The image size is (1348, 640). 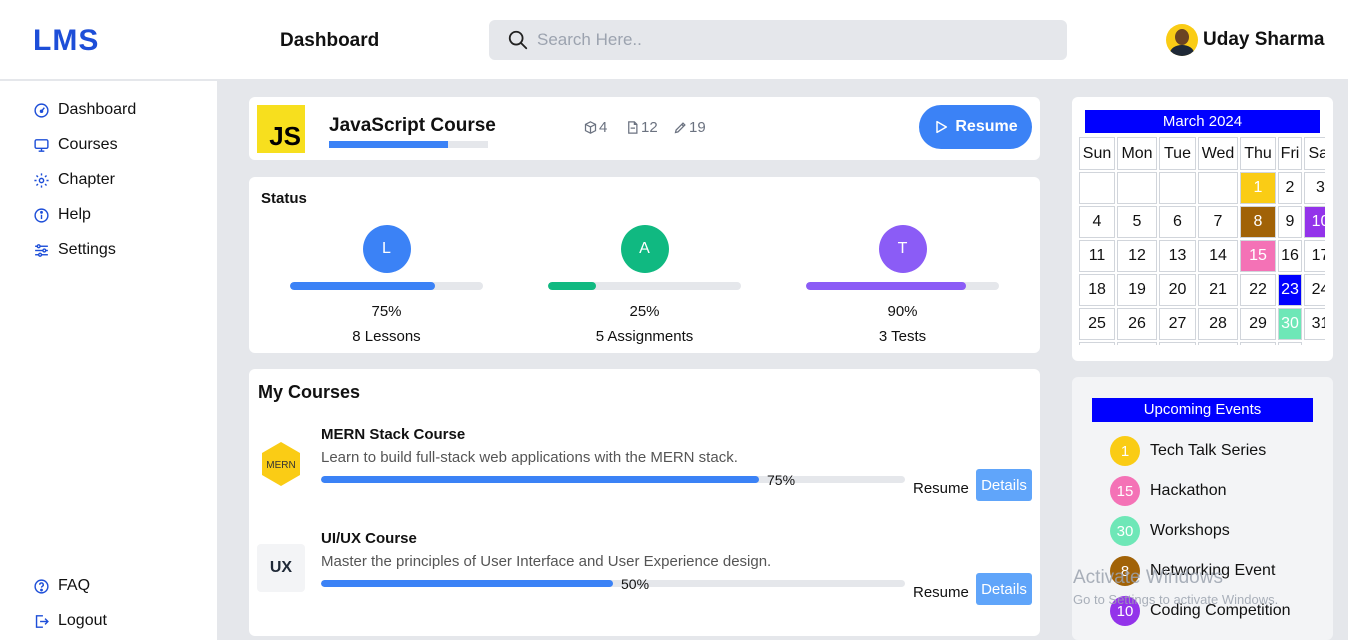 I want to click on event-day-badge: 1, so click(x=1125, y=451).